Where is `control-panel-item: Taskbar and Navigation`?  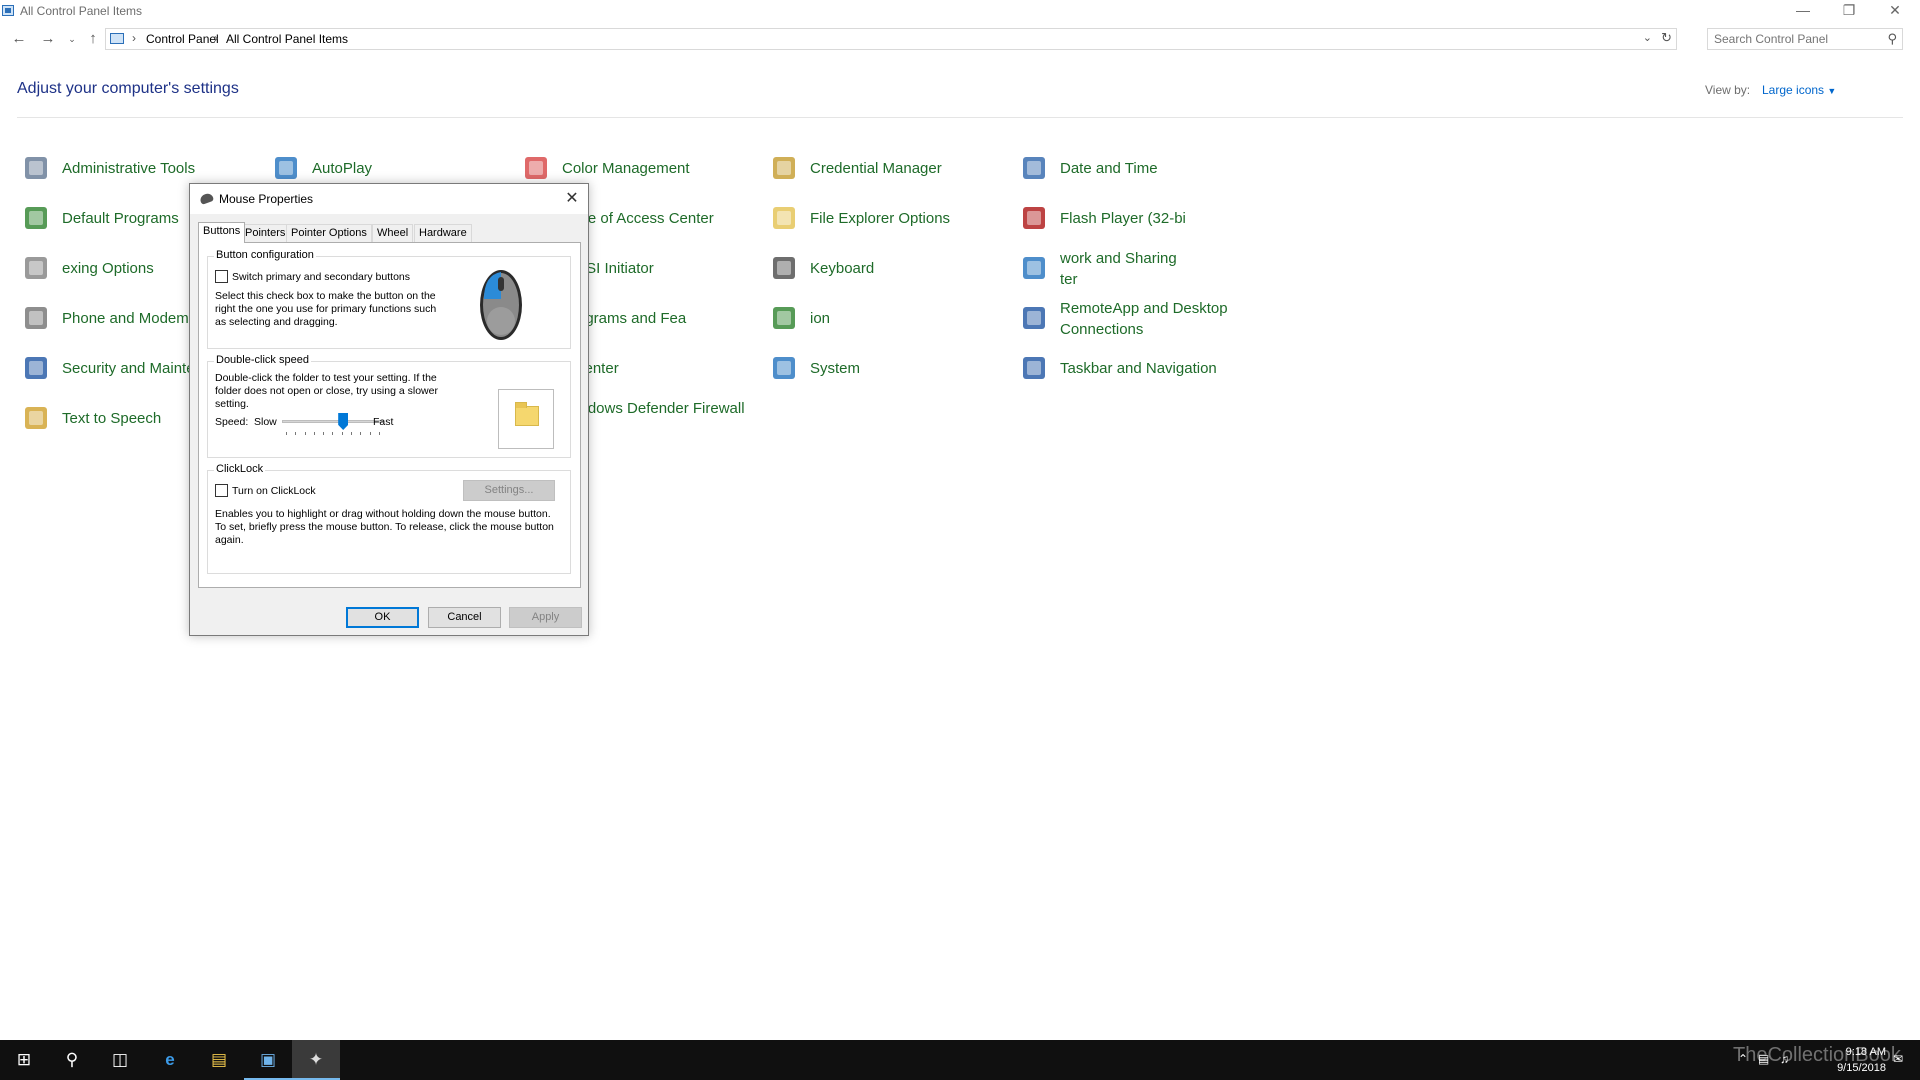
control-panel-item: Taskbar and Navigation is located at coordinates (1138, 372).